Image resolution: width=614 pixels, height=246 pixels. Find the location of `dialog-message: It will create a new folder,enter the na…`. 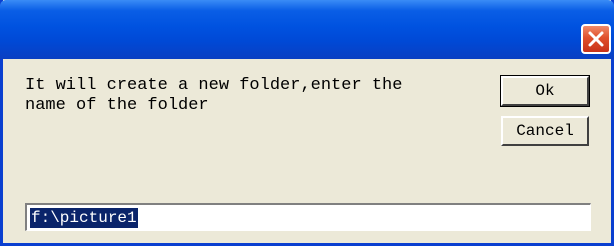

dialog-message: It will create a new folder,enter the na… is located at coordinates (214, 95).